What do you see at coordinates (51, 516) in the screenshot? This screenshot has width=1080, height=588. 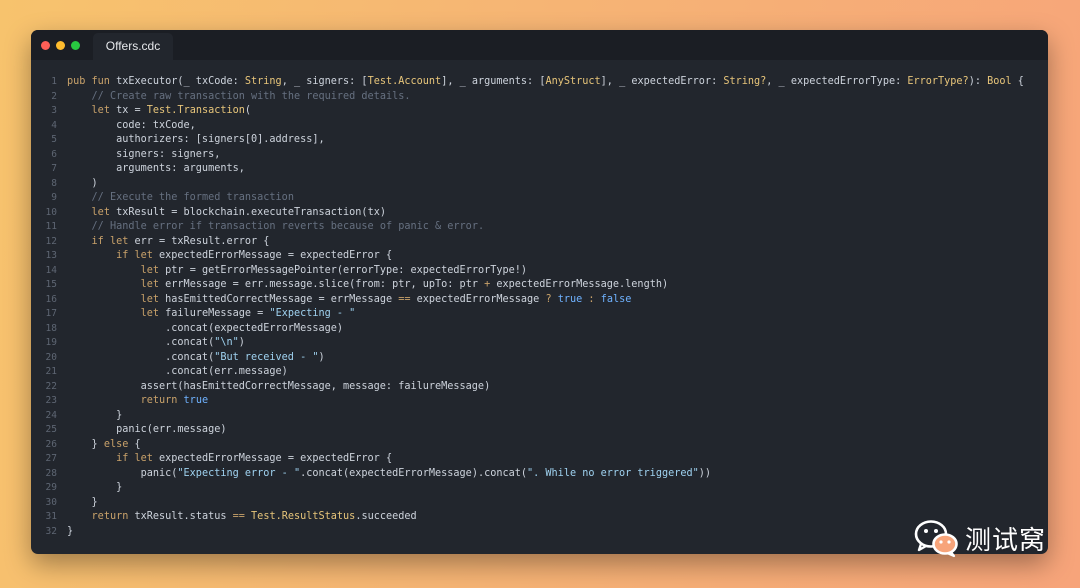 I see `line-number: 31` at bounding box center [51, 516].